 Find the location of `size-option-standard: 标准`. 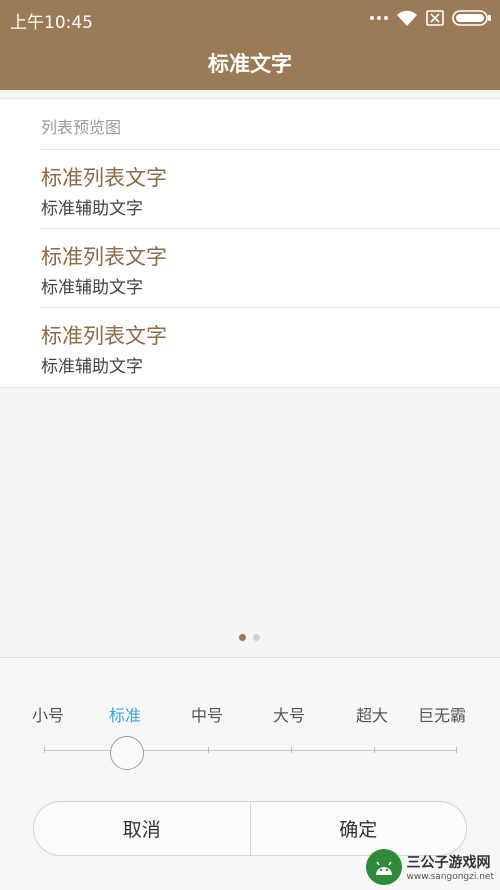

size-option-standard: 标准 is located at coordinates (125, 714).